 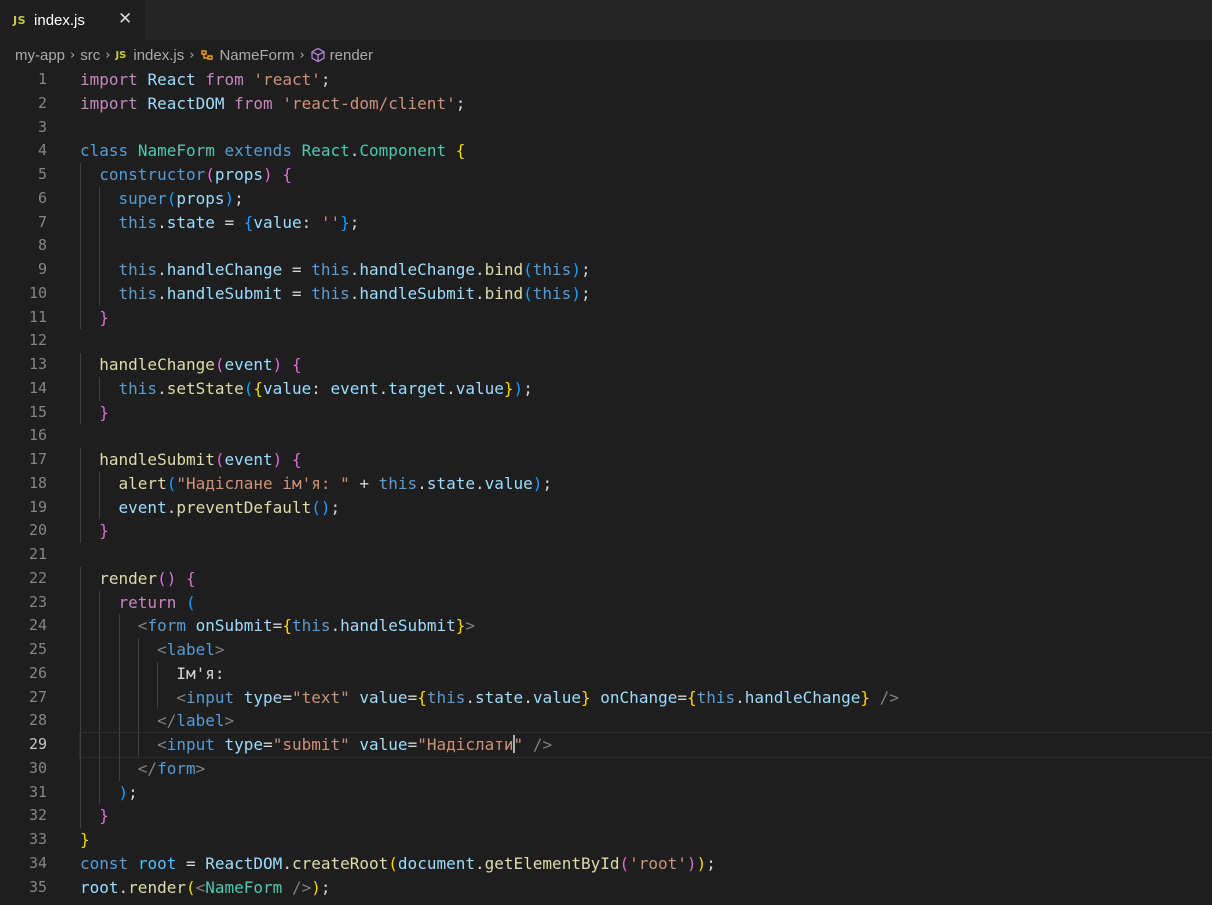 What do you see at coordinates (606, 888) in the screenshot?
I see `code-line: 35 root.render(<NameForm />);` at bounding box center [606, 888].